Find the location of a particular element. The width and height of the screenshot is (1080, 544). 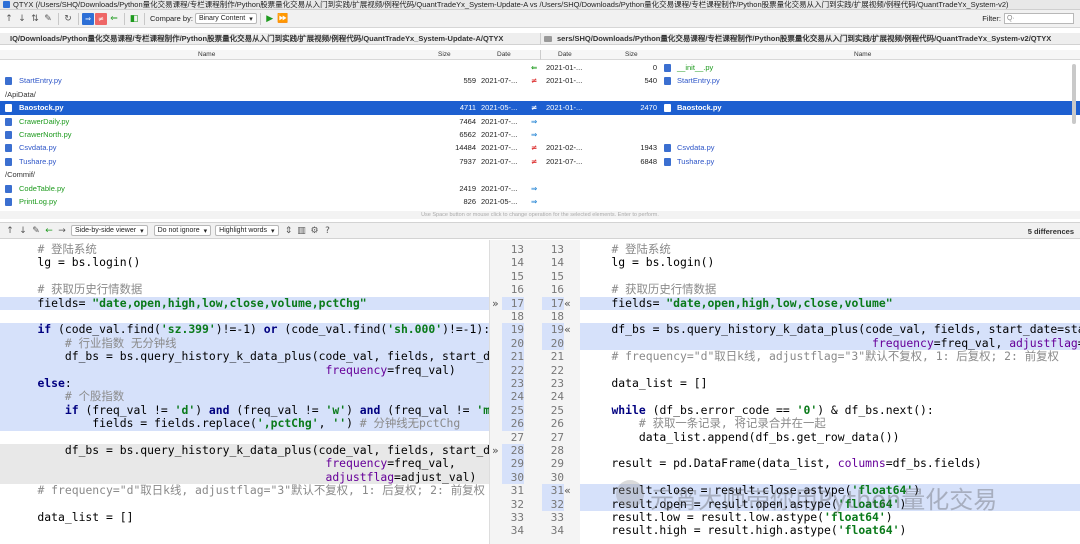

file-row: ⇐ 2021-01-... 0 __init__.py is located at coordinates (540, 67).